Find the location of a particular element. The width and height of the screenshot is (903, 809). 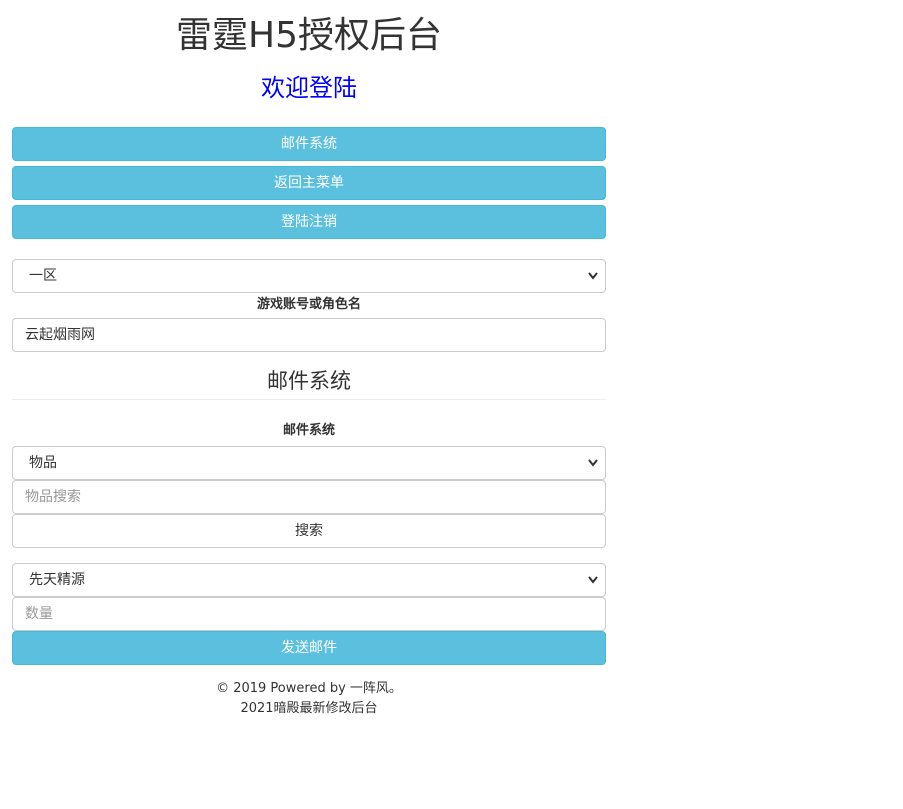

page-title: 雷霆H5授权后台 is located at coordinates (309, 35).